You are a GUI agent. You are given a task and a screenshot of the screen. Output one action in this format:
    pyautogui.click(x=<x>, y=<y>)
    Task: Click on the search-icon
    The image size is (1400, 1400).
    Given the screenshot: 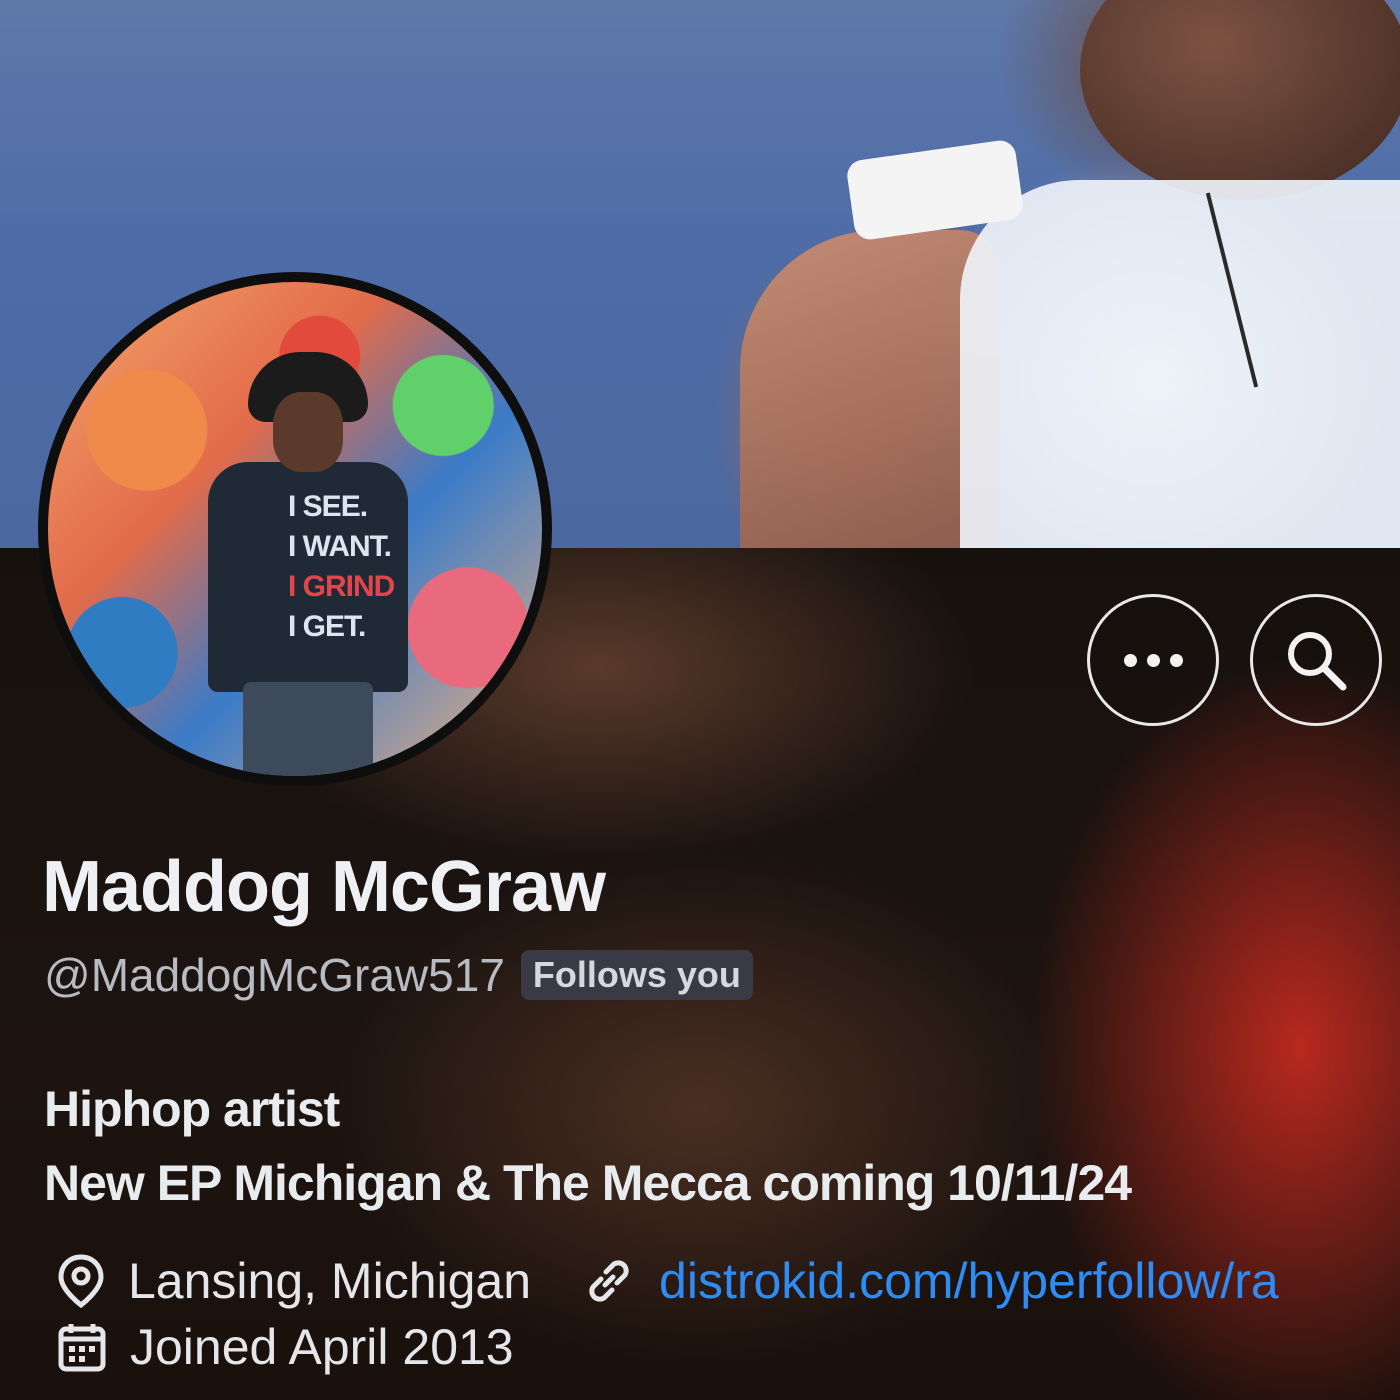 What is the action you would take?
    pyautogui.click(x=1316, y=660)
    